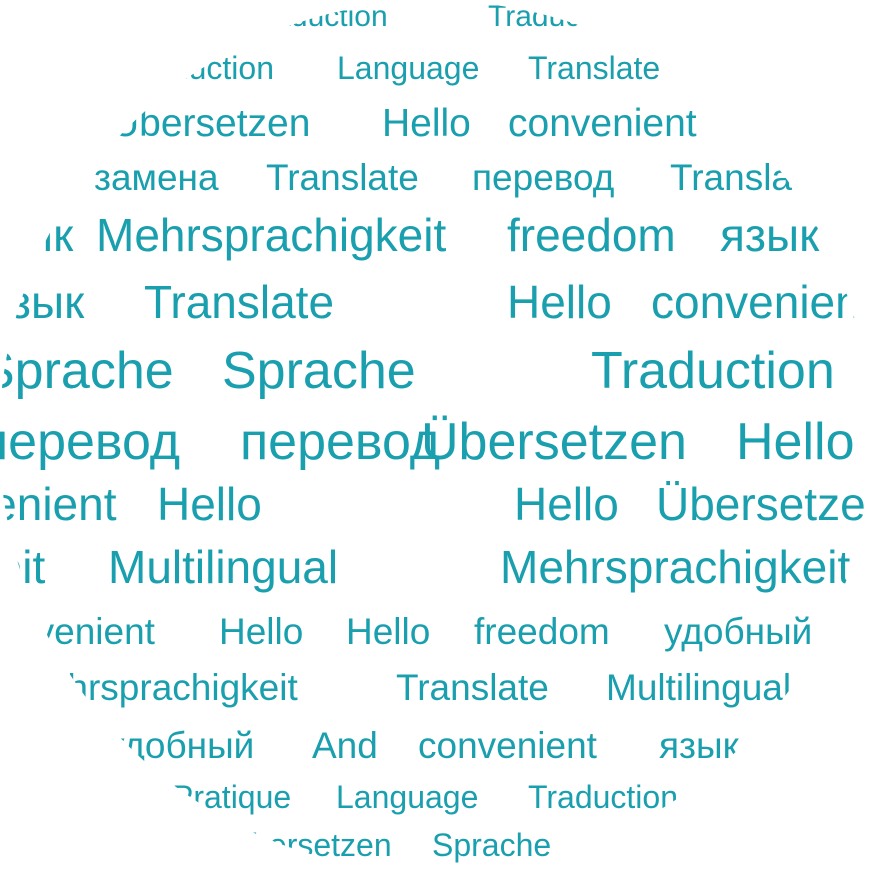  I want to click on cloud-word: замена, so click(156, 177).